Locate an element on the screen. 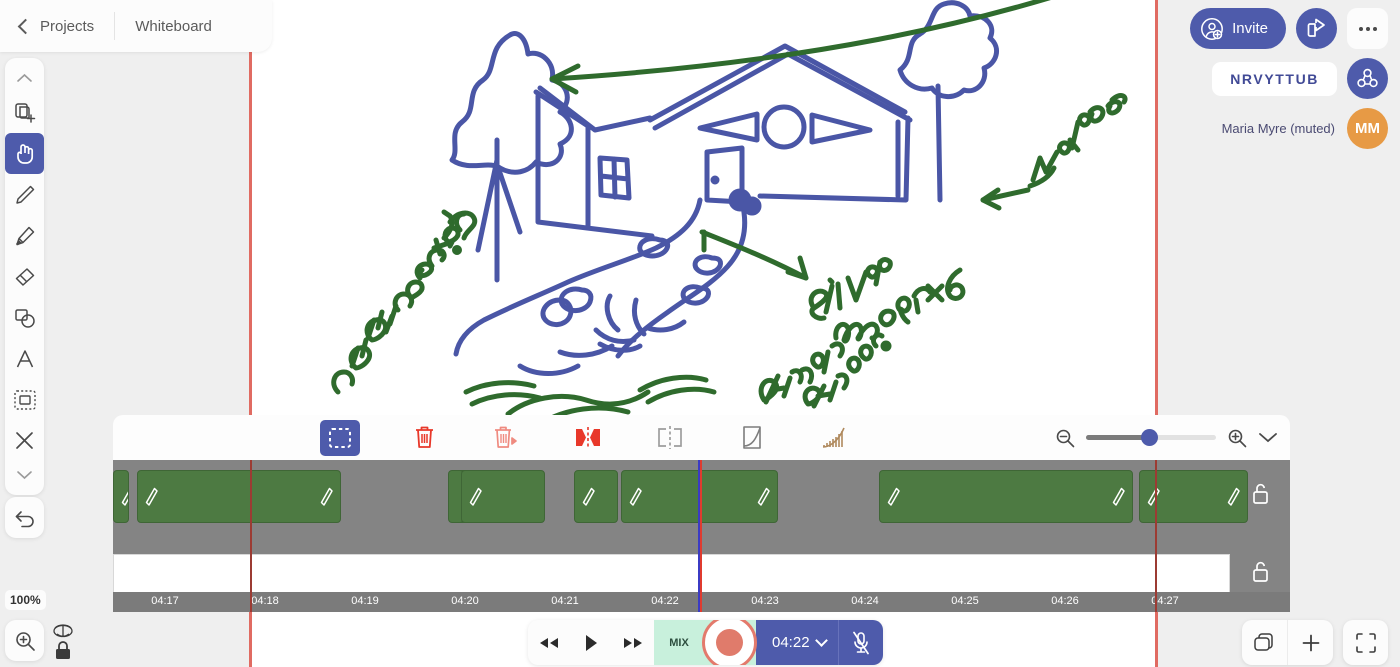 This screenshot has width=1400, height=667. invite-label: Invite is located at coordinates (1250, 28).